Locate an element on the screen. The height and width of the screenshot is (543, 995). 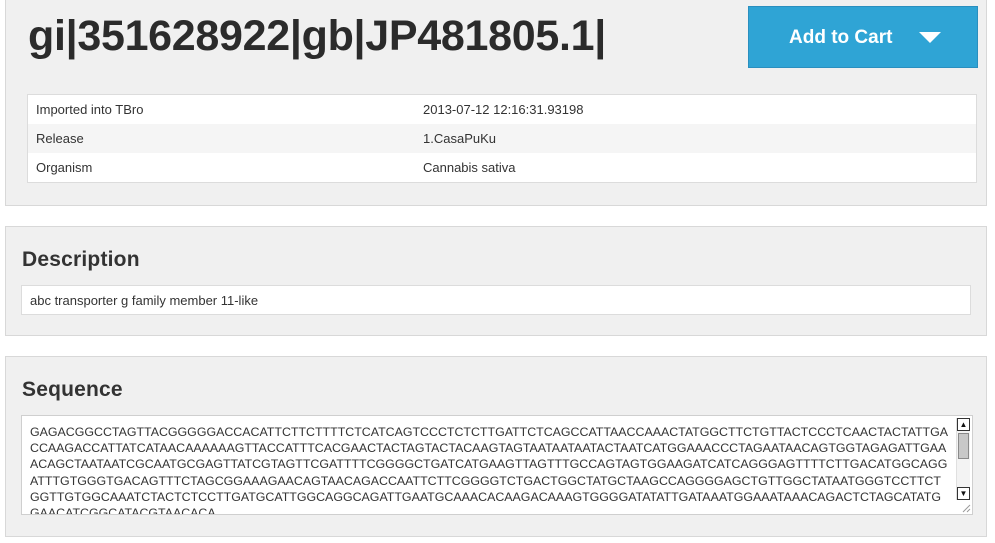
description-text: abc transporter g family member 11-like is located at coordinates (496, 300).